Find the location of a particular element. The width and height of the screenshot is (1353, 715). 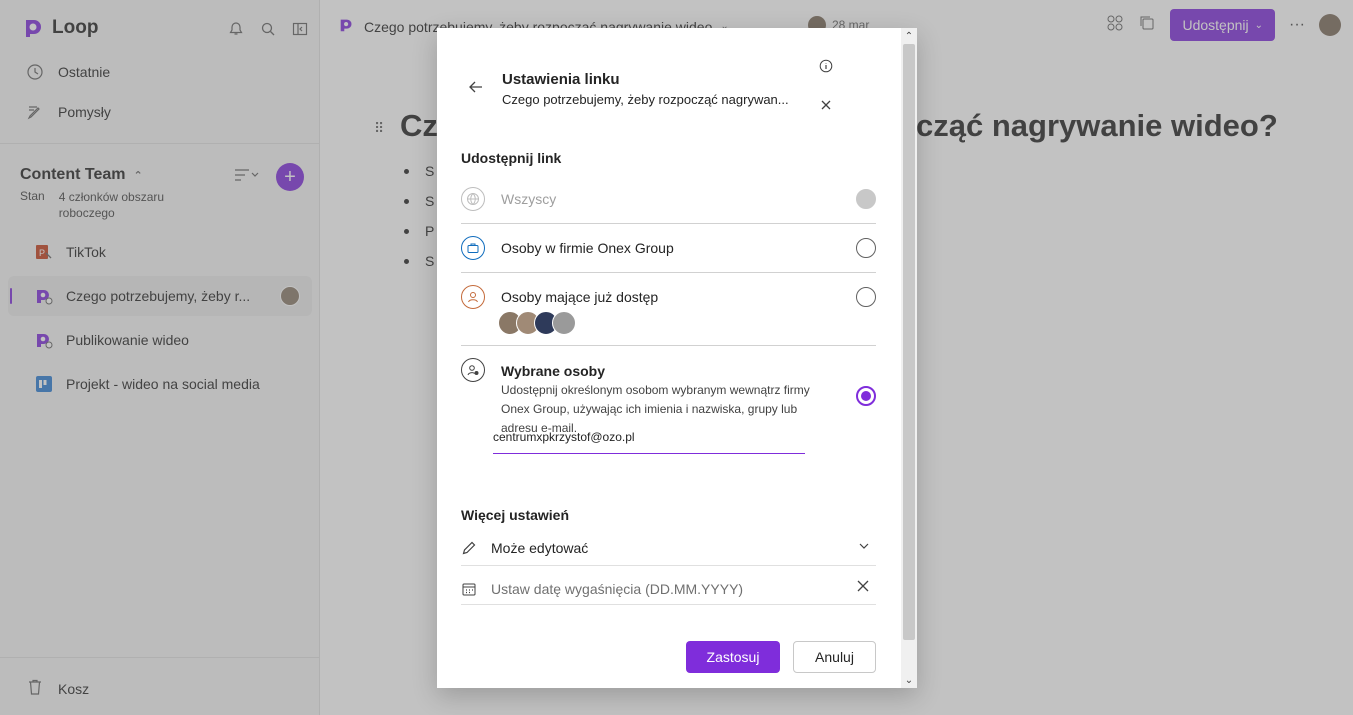

option-everyone: Wszyscy is located at coordinates (668, 205).